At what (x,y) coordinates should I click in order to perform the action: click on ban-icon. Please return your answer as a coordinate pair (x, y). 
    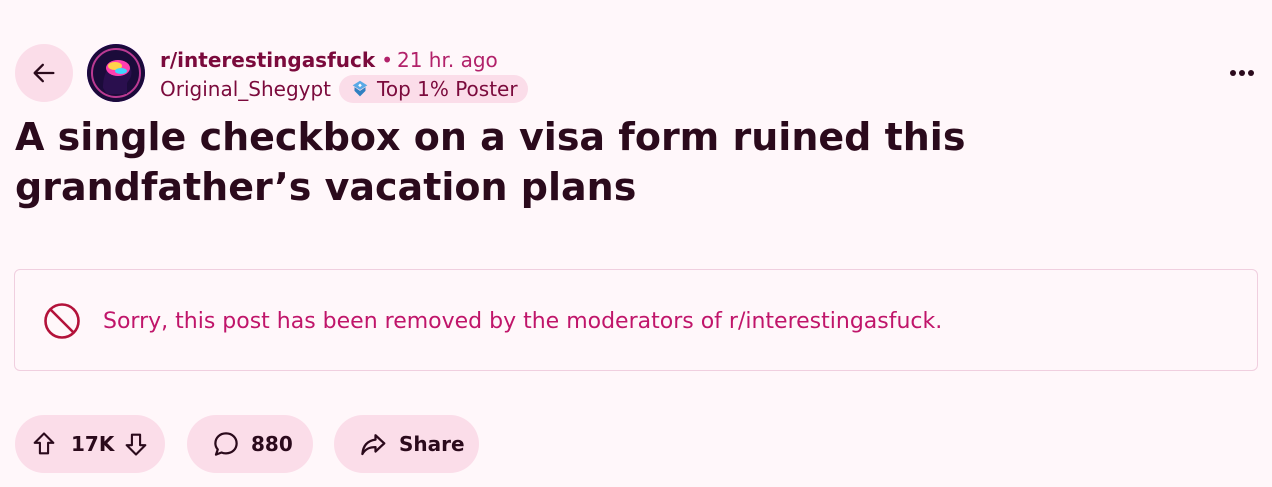
    Looking at the image, I should click on (62, 321).